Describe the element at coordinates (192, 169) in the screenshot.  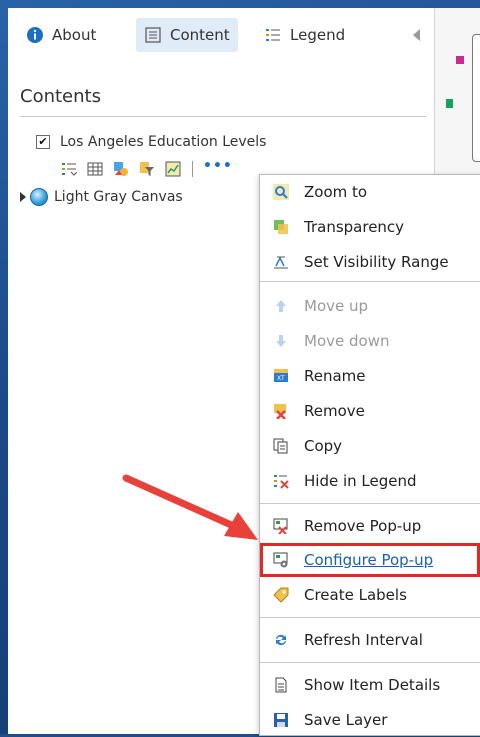
I see `toolbar-separator` at that location.